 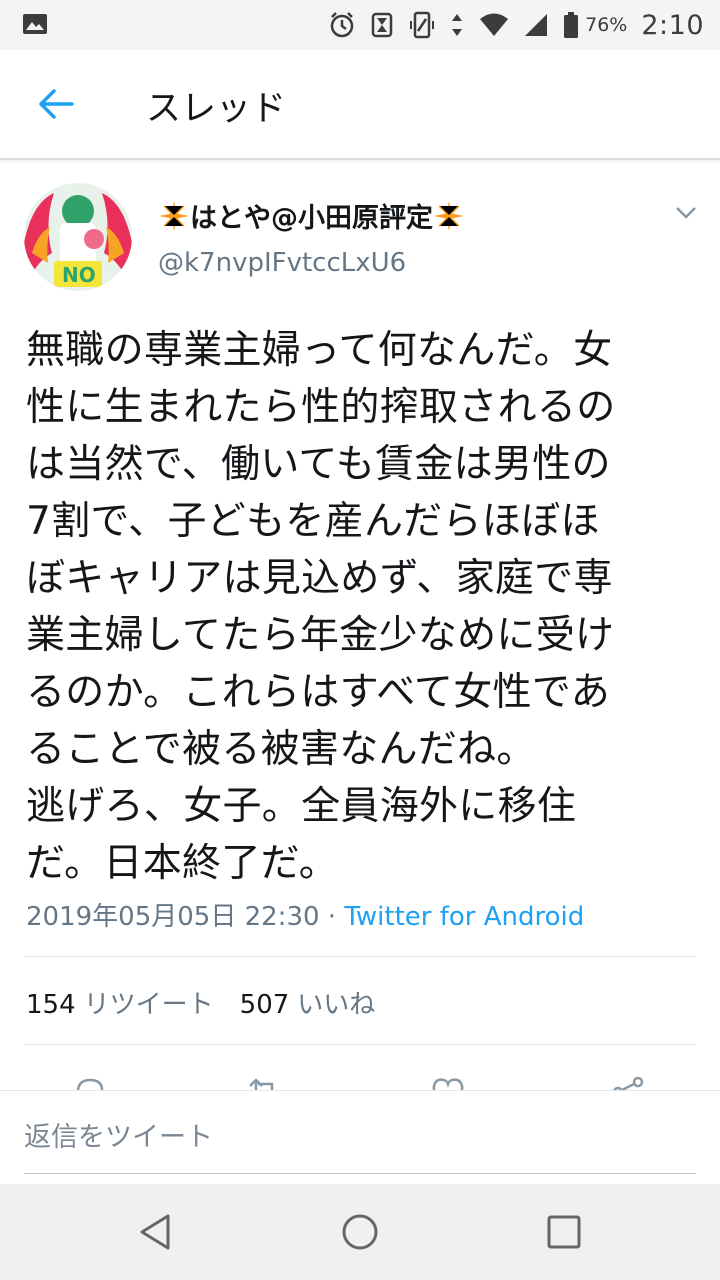 I want to click on reply-input: 返信をツイート, so click(x=360, y=1132).